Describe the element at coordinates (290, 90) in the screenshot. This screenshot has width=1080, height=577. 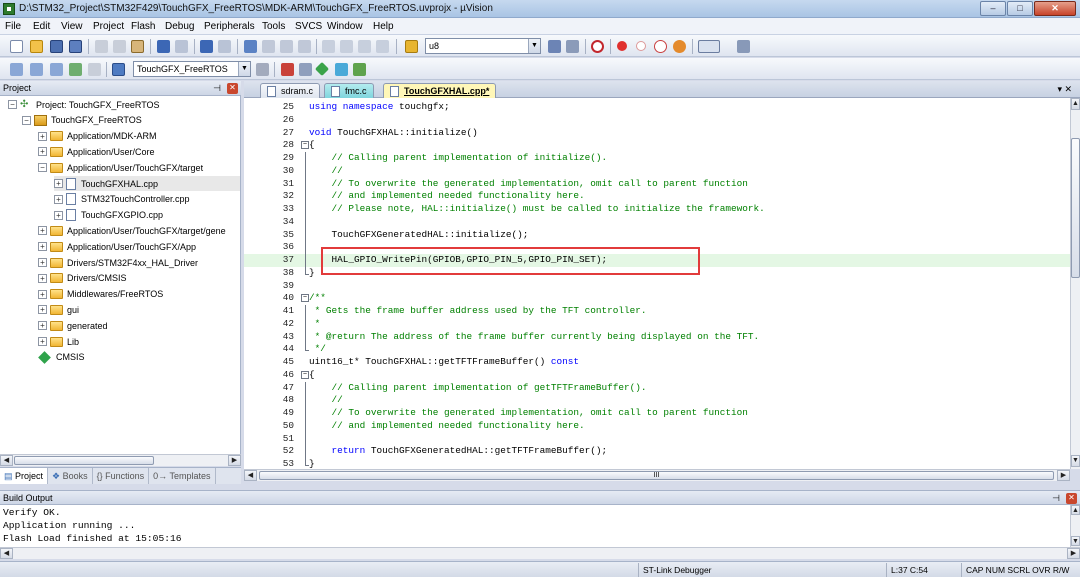
I see `tab-sdram-c: sdram.c` at that location.